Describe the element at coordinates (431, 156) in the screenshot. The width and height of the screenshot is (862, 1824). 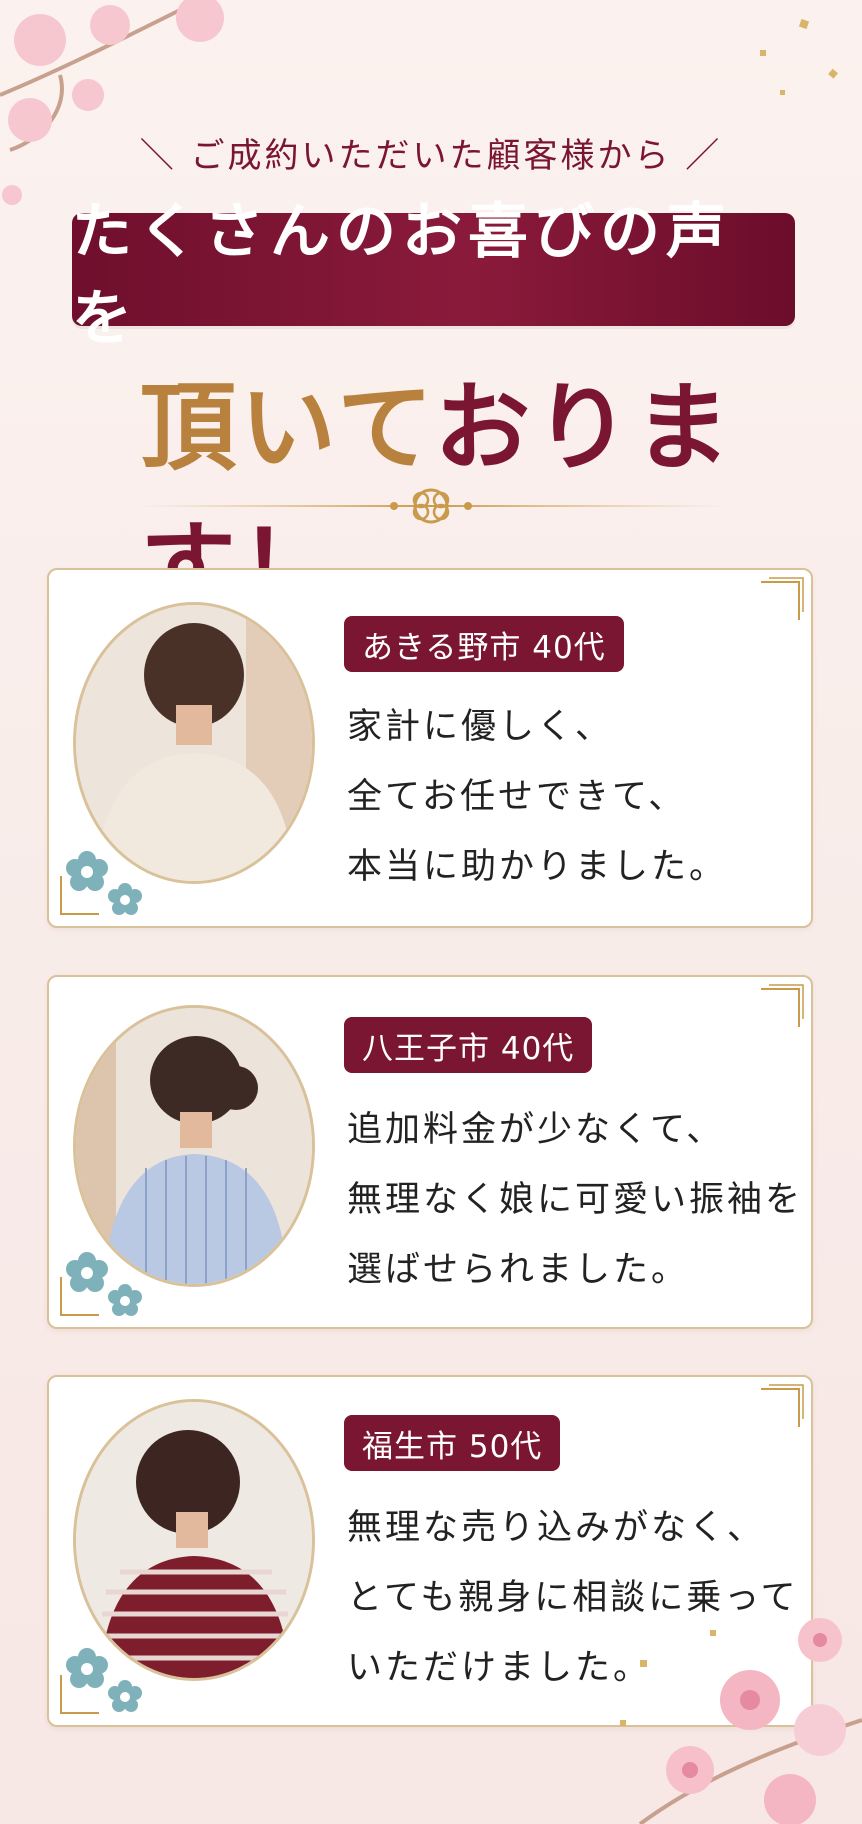
I see `section-subtitle: ＼ ご成約いただいた顧客様から ／` at that location.